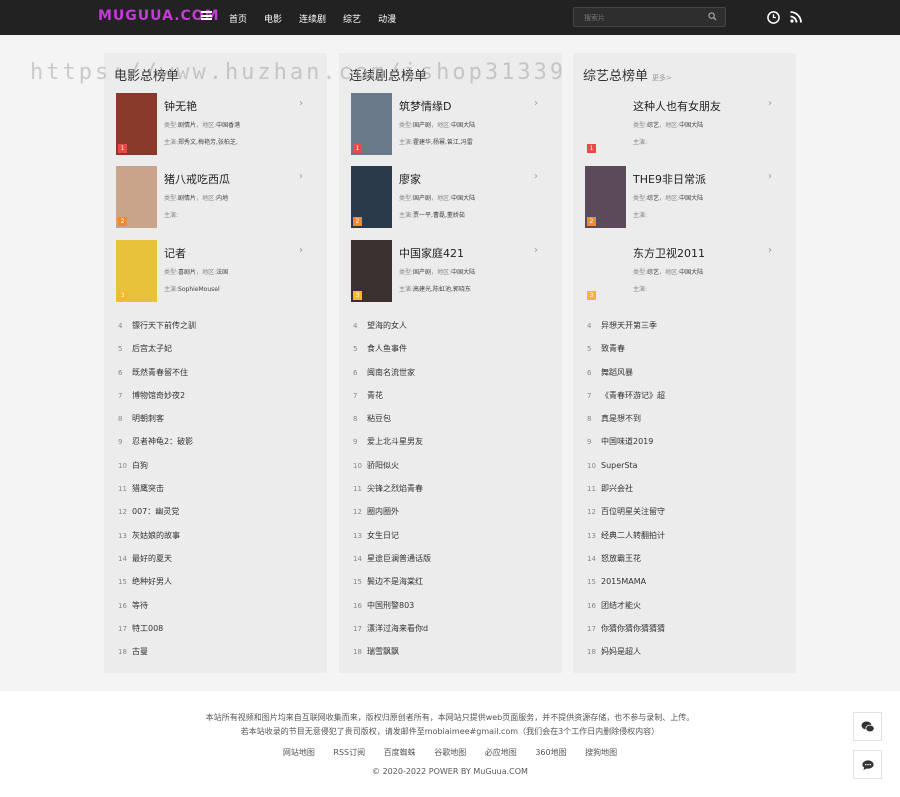 This screenshot has height=797, width=900. Describe the element at coordinates (218, 654) in the screenshot. I see `list-item: 18 古曼` at that location.